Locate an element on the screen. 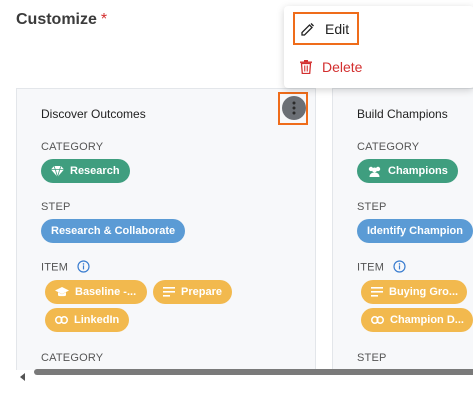 The height and width of the screenshot is (393, 473). pencil-icon is located at coordinates (308, 29).